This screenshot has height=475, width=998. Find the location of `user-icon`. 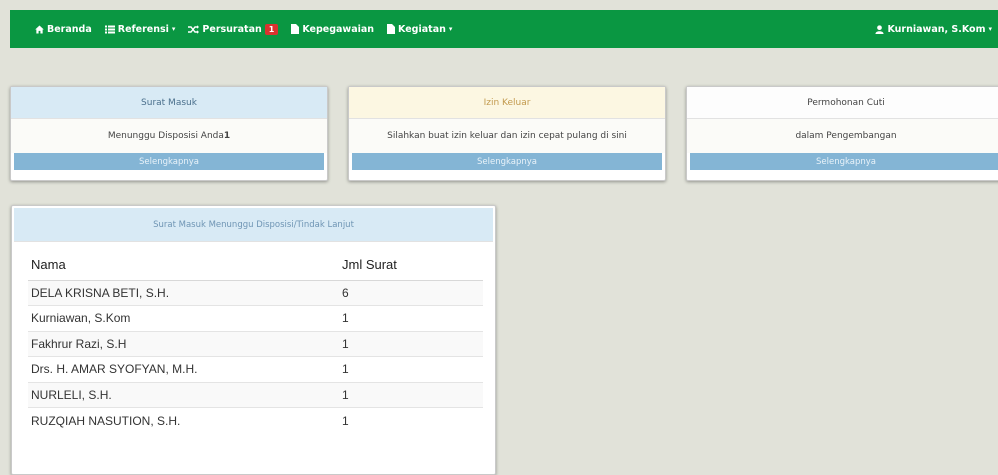

user-icon is located at coordinates (880, 29).